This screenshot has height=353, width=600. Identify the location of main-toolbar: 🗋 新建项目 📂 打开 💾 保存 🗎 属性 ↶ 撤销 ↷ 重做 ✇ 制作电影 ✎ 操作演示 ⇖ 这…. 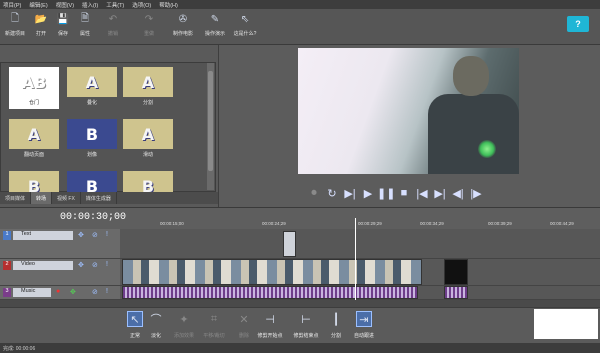
(300, 27).